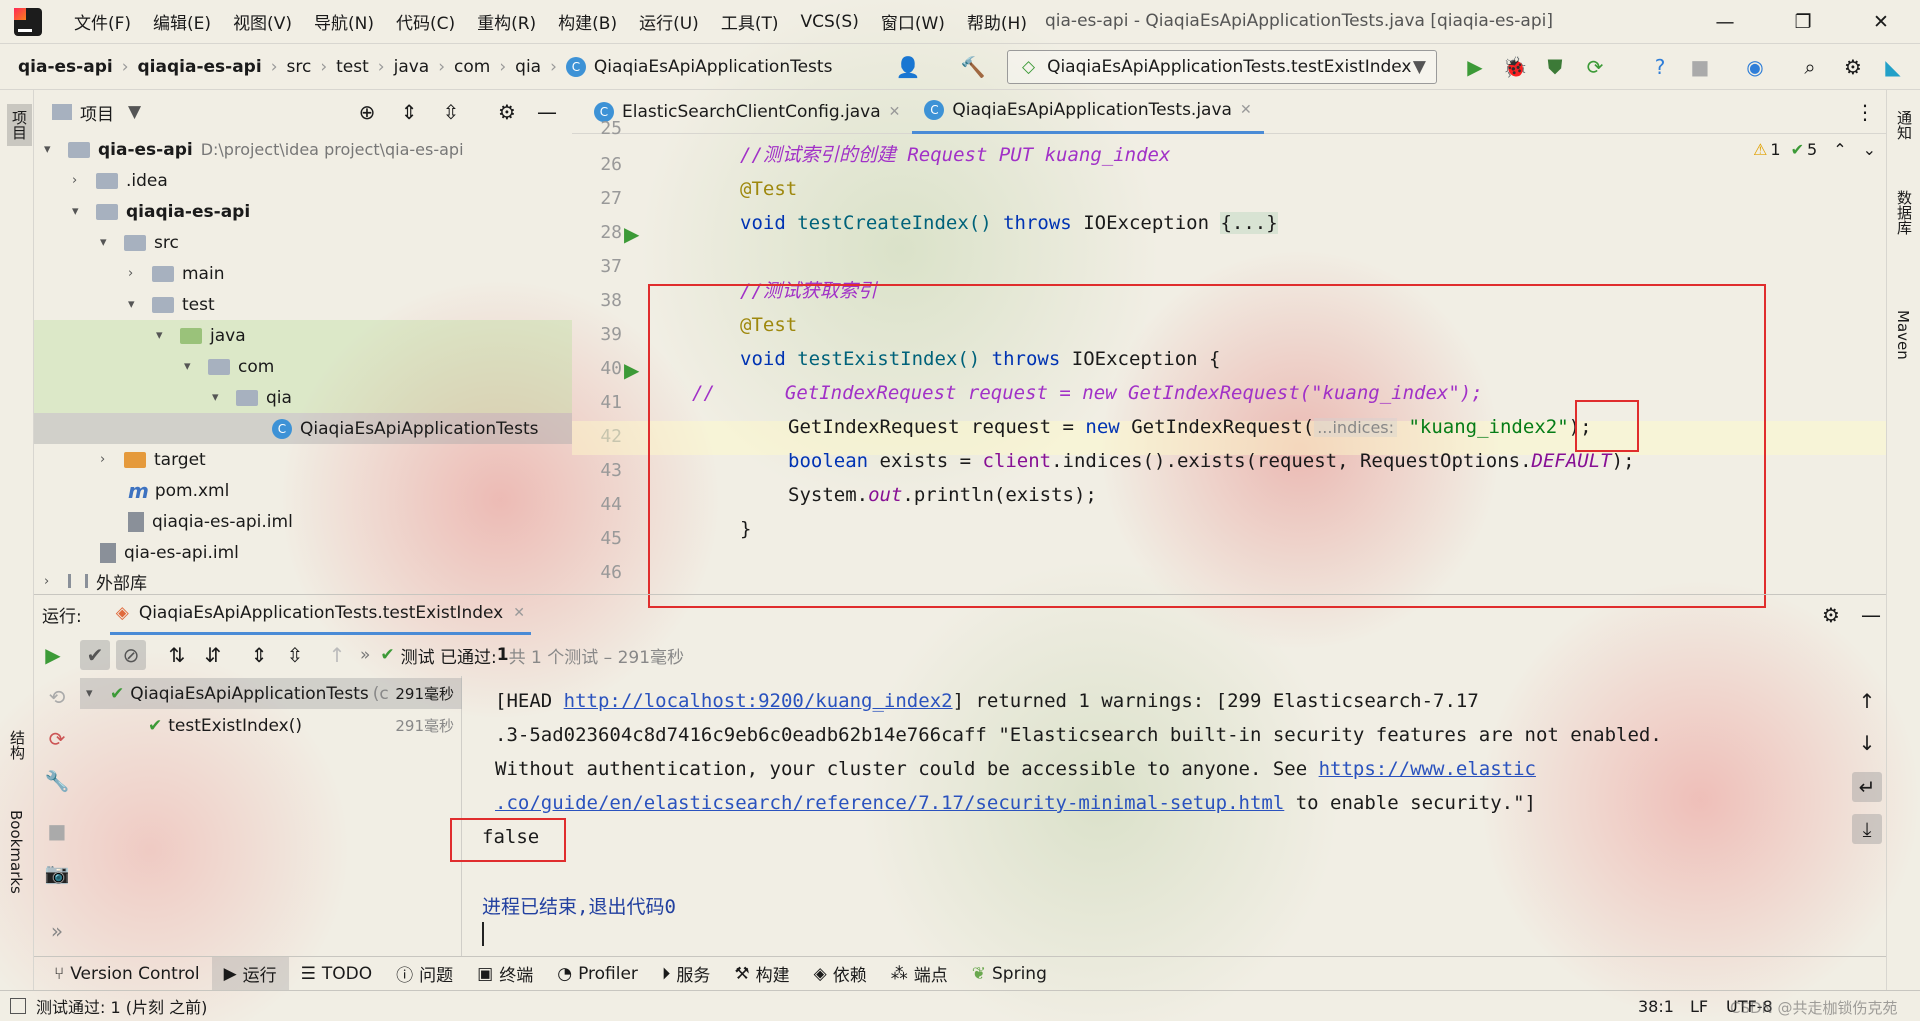  What do you see at coordinates (153, 459) in the screenshot?
I see `tree-item: › target` at bounding box center [153, 459].